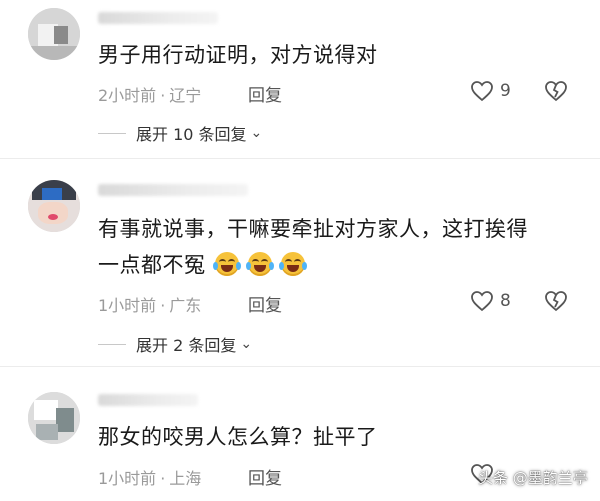  Describe the element at coordinates (238, 437) in the screenshot. I see `comment-text: 那女的咬男人怎么算？扯平了` at that location.